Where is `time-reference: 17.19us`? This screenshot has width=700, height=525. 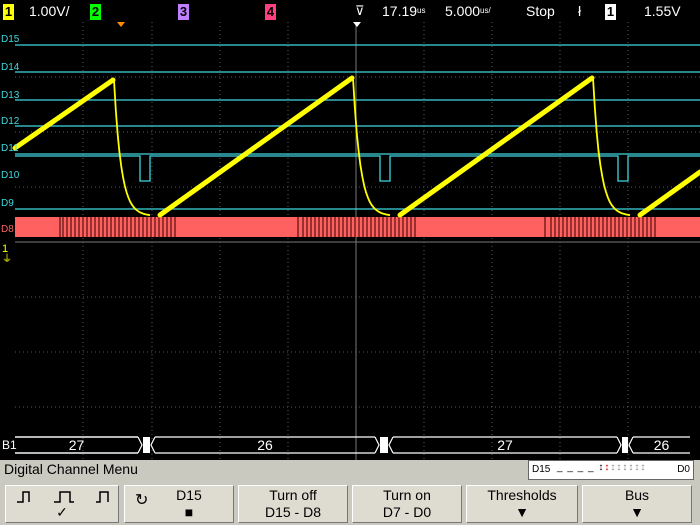 time-reference: 17.19us is located at coordinates (404, 11).